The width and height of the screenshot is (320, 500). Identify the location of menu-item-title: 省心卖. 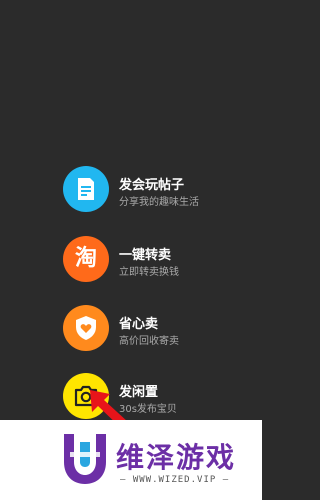
(139, 324).